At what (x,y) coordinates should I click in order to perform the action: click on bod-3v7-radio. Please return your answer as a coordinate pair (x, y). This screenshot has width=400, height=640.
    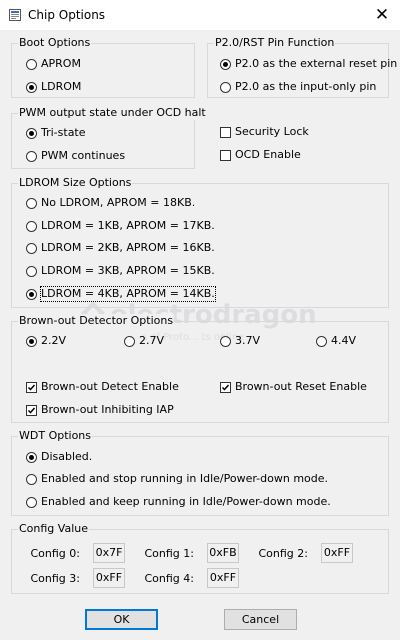
    Looking at the image, I should click on (225, 341).